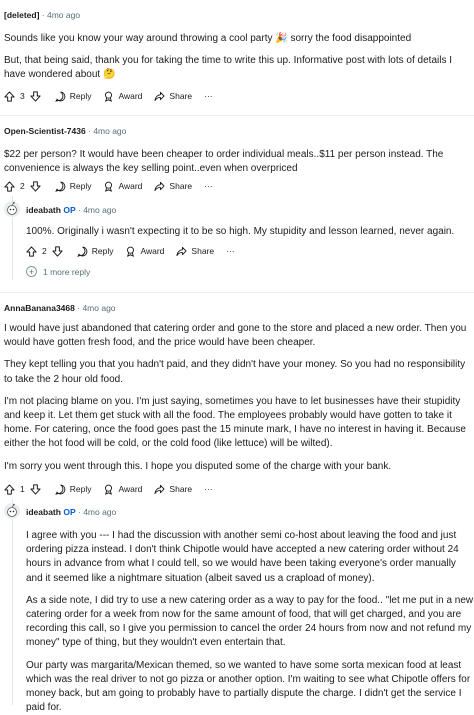 Image resolution: width=474 pixels, height=715 pixels. What do you see at coordinates (45, 131) in the screenshot?
I see `comment-author: Open-Scientist-7436` at bounding box center [45, 131].